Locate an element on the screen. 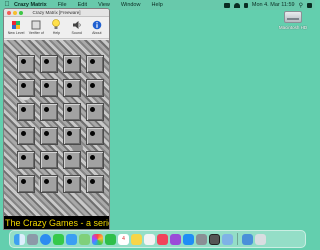 Image resolution: width=320 pixels, height=250 pixels. desktop-drive: Macintosh HD is located at coordinates (293, 23).